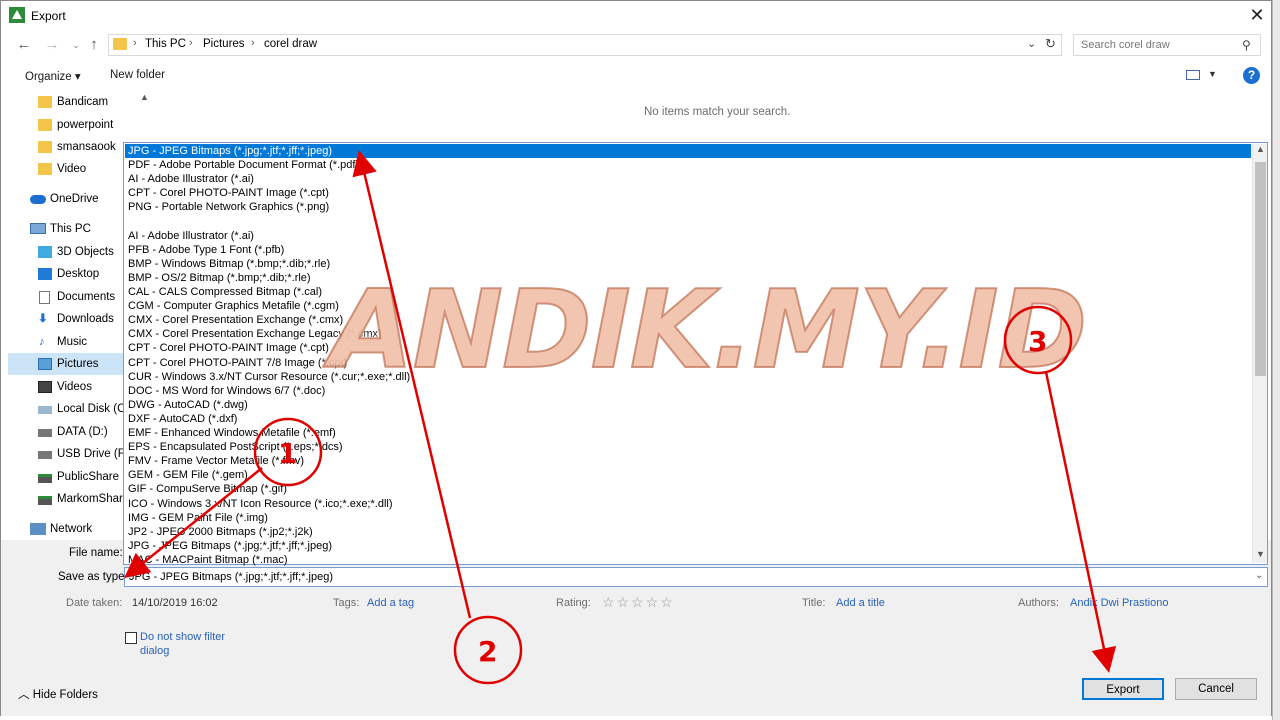 The height and width of the screenshot is (720, 1280). Describe the element at coordinates (24, 695) in the screenshot. I see `chevron-up-icon: ︿` at that location.